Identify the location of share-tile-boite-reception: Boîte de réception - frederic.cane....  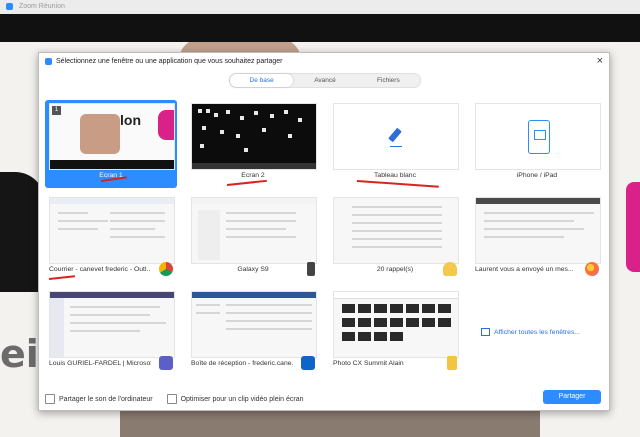
(253, 332).